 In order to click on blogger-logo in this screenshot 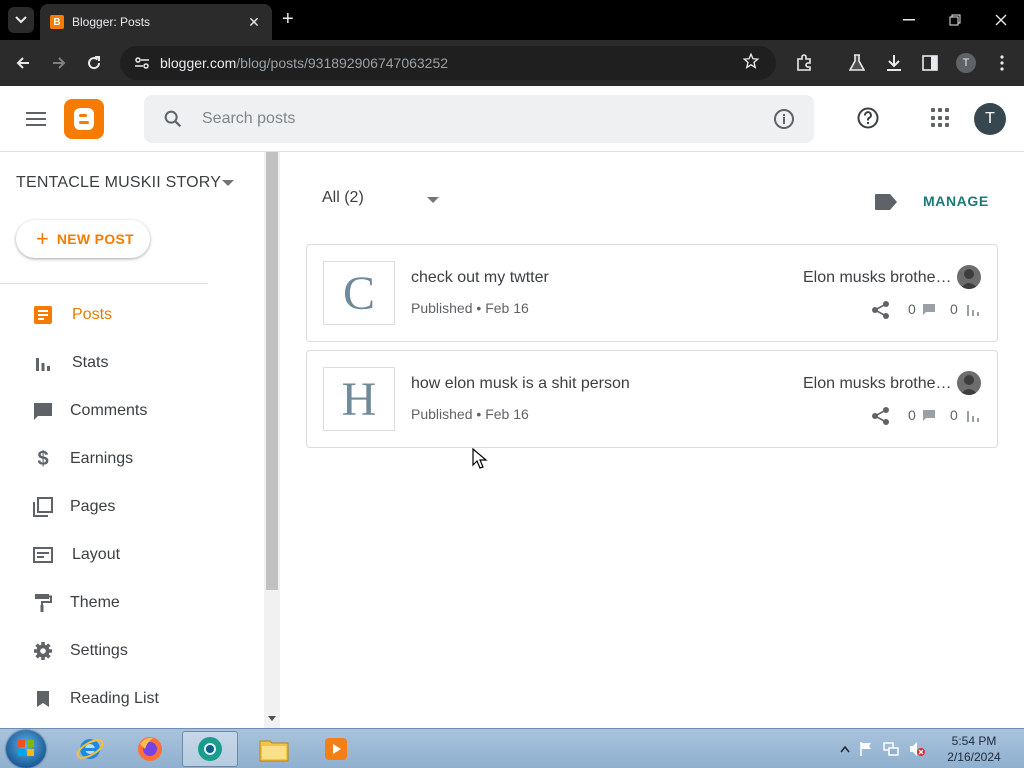, I will do `click(84, 119)`.